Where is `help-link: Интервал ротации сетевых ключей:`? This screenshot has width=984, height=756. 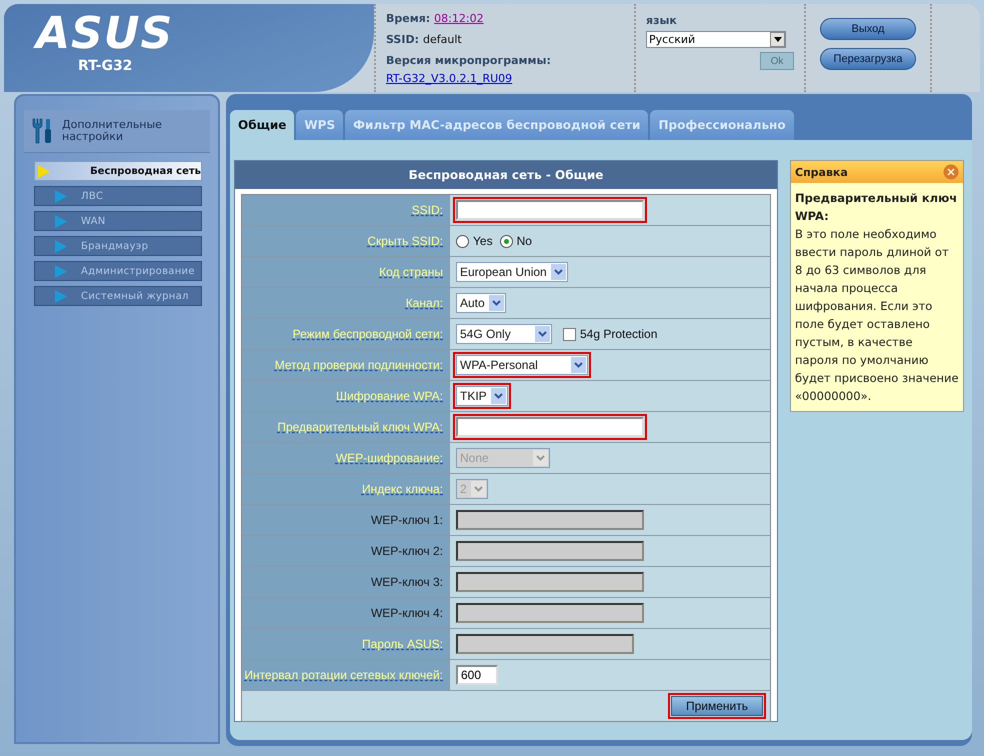
help-link: Интервал ротации сетевых ключей: is located at coordinates (343, 675).